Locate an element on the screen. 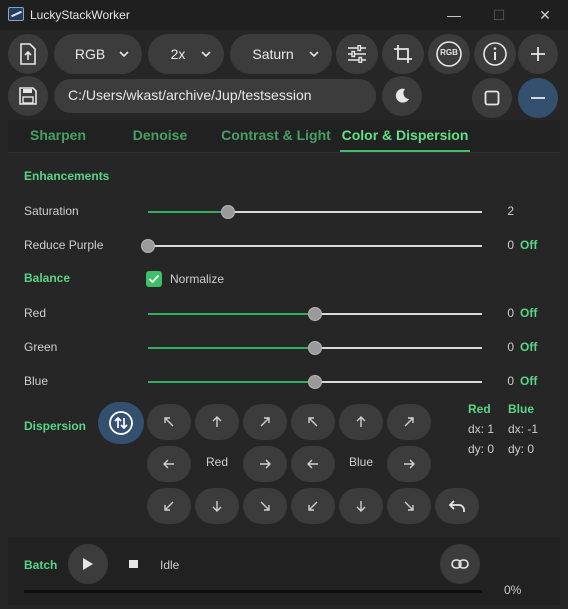  red-balance-slider is located at coordinates (315, 314).